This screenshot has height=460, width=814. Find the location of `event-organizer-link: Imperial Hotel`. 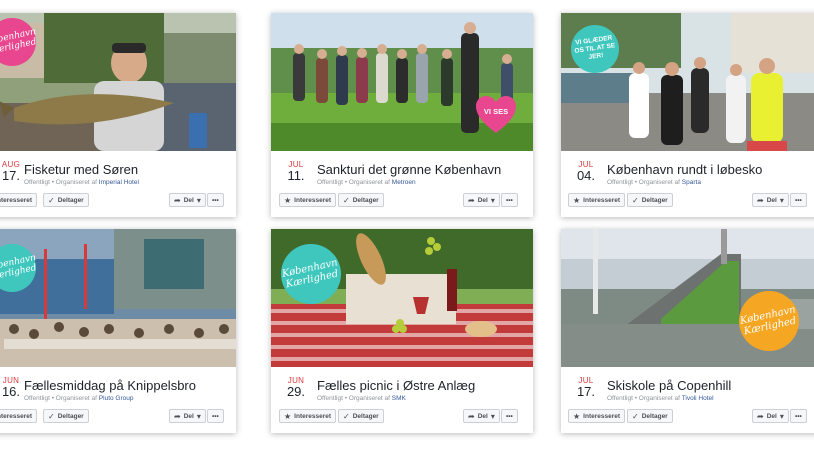

event-organizer-link: Imperial Hotel is located at coordinates (119, 182).